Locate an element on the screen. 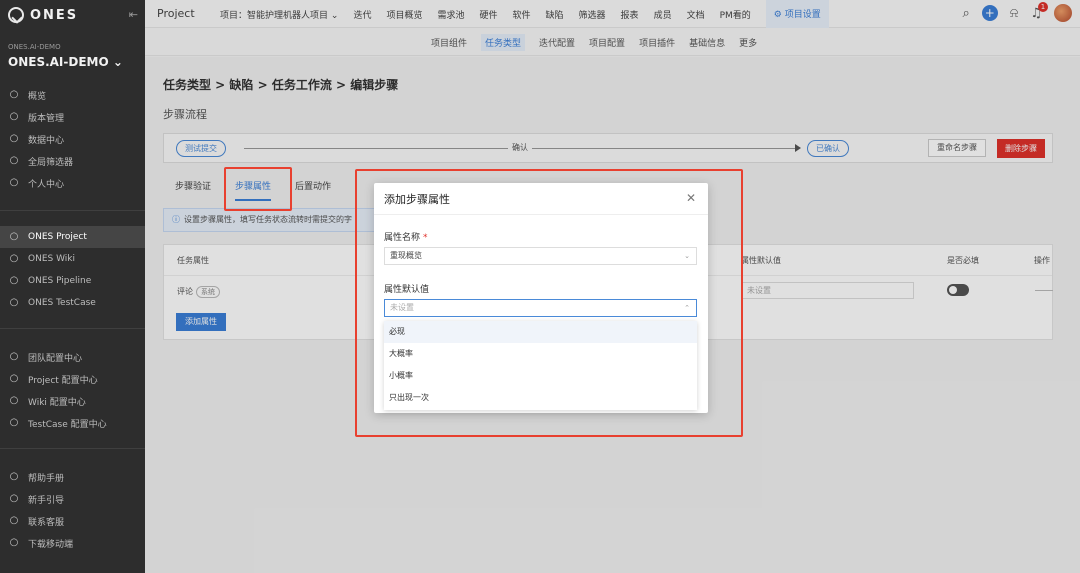 This screenshot has width=1080, height=573. sidebar-item-settings: ○ Project 配置中心 is located at coordinates (72, 379).